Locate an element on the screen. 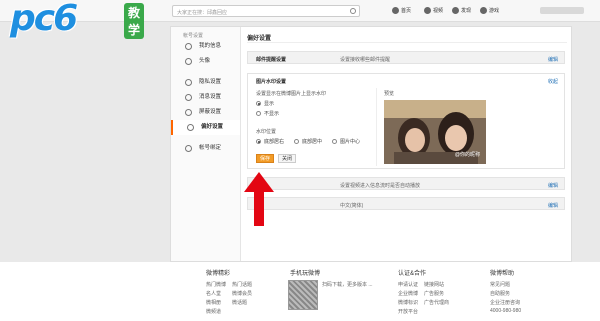 Image resolution: width=600 pixels, height=321 pixels. preview-watermark: @你的昵称 is located at coordinates (467, 155).